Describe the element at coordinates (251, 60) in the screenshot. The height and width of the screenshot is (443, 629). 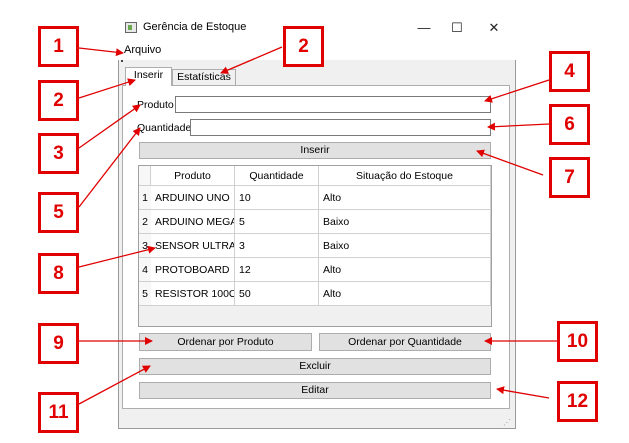
I see `annotation-arrow-2-top` at that location.